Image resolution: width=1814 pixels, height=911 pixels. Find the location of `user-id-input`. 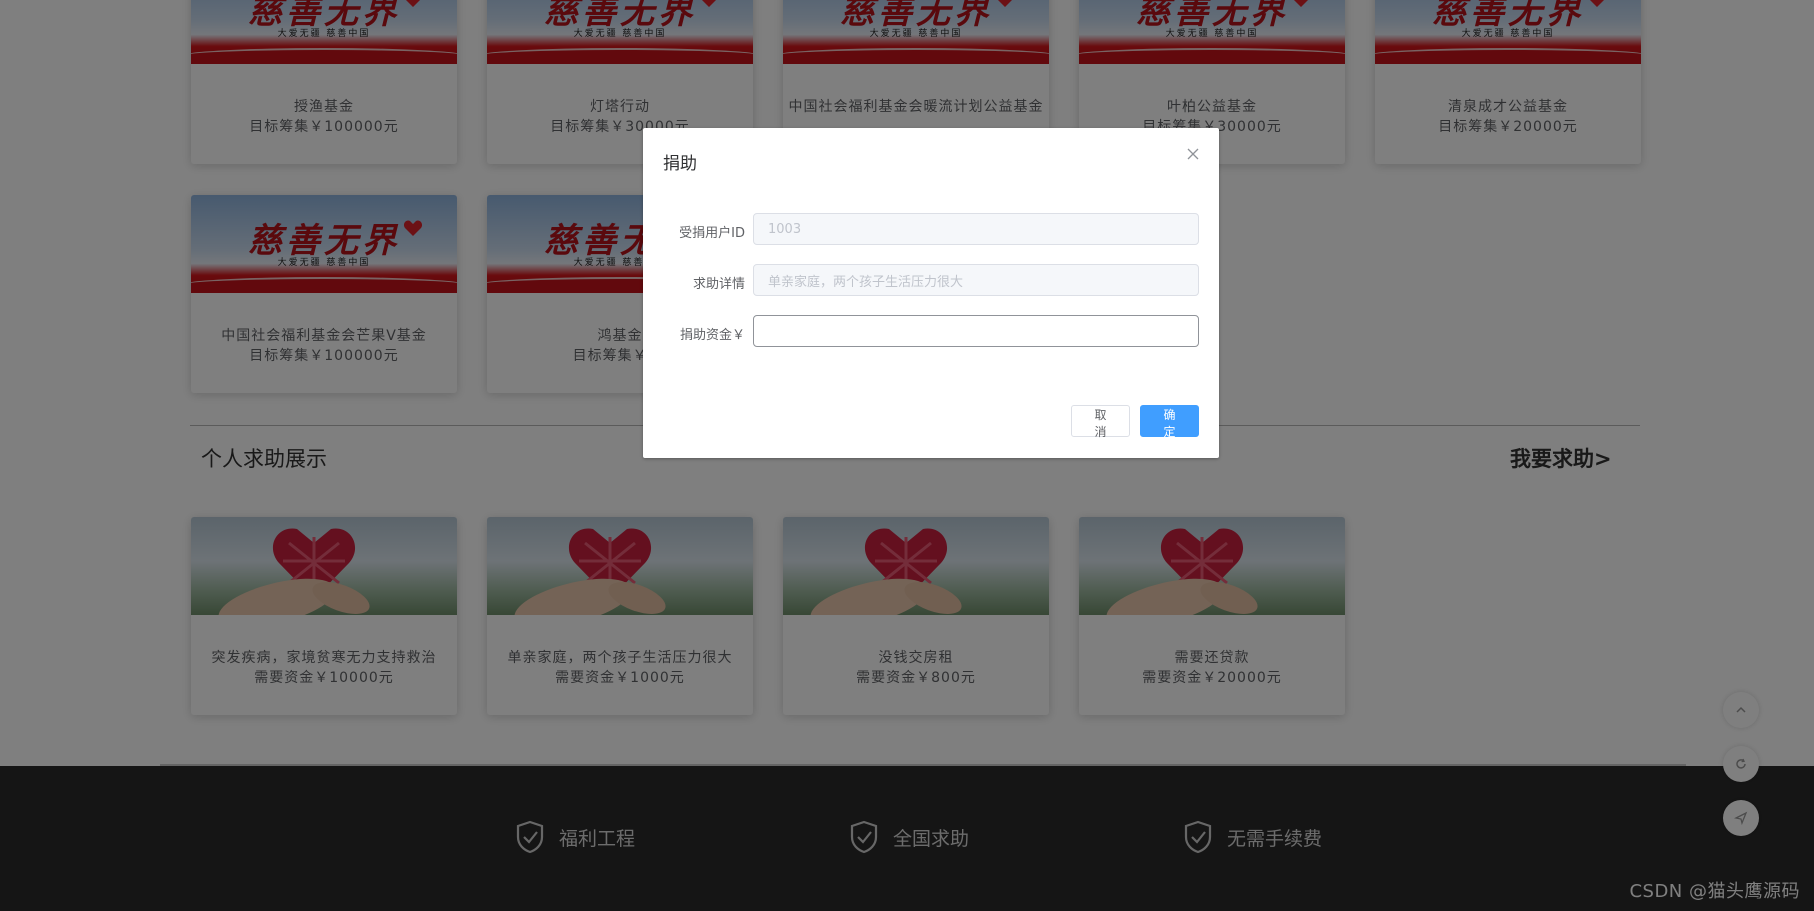

user-id-input is located at coordinates (976, 229).